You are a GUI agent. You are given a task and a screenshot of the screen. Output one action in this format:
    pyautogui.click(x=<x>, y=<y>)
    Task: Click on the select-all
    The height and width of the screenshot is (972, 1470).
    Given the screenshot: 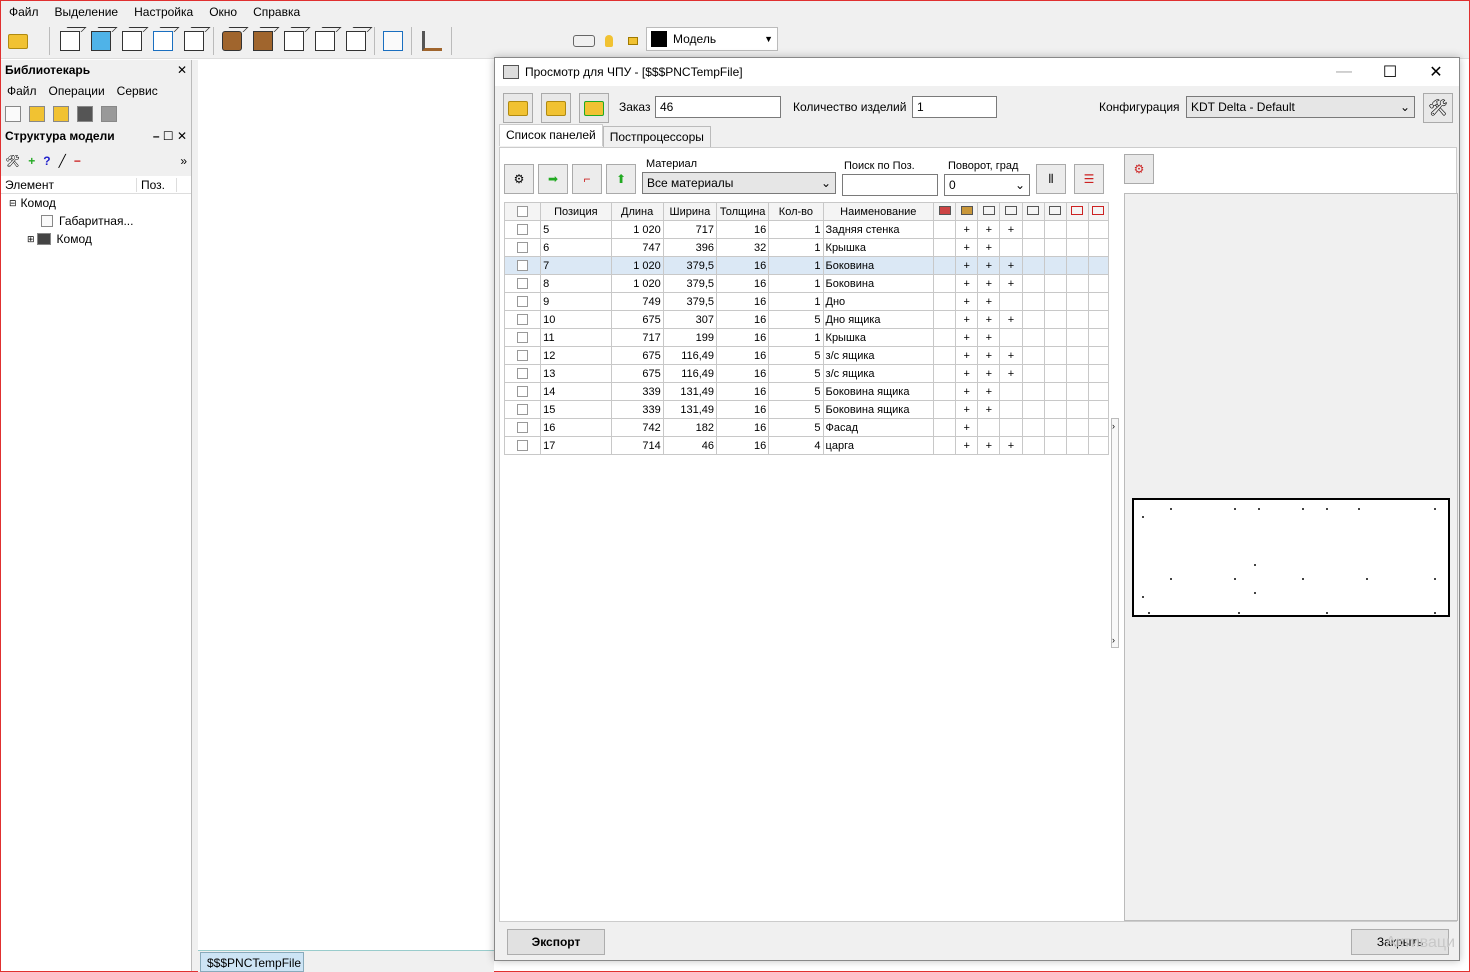 What is the action you would take?
    pyautogui.click(x=522, y=211)
    